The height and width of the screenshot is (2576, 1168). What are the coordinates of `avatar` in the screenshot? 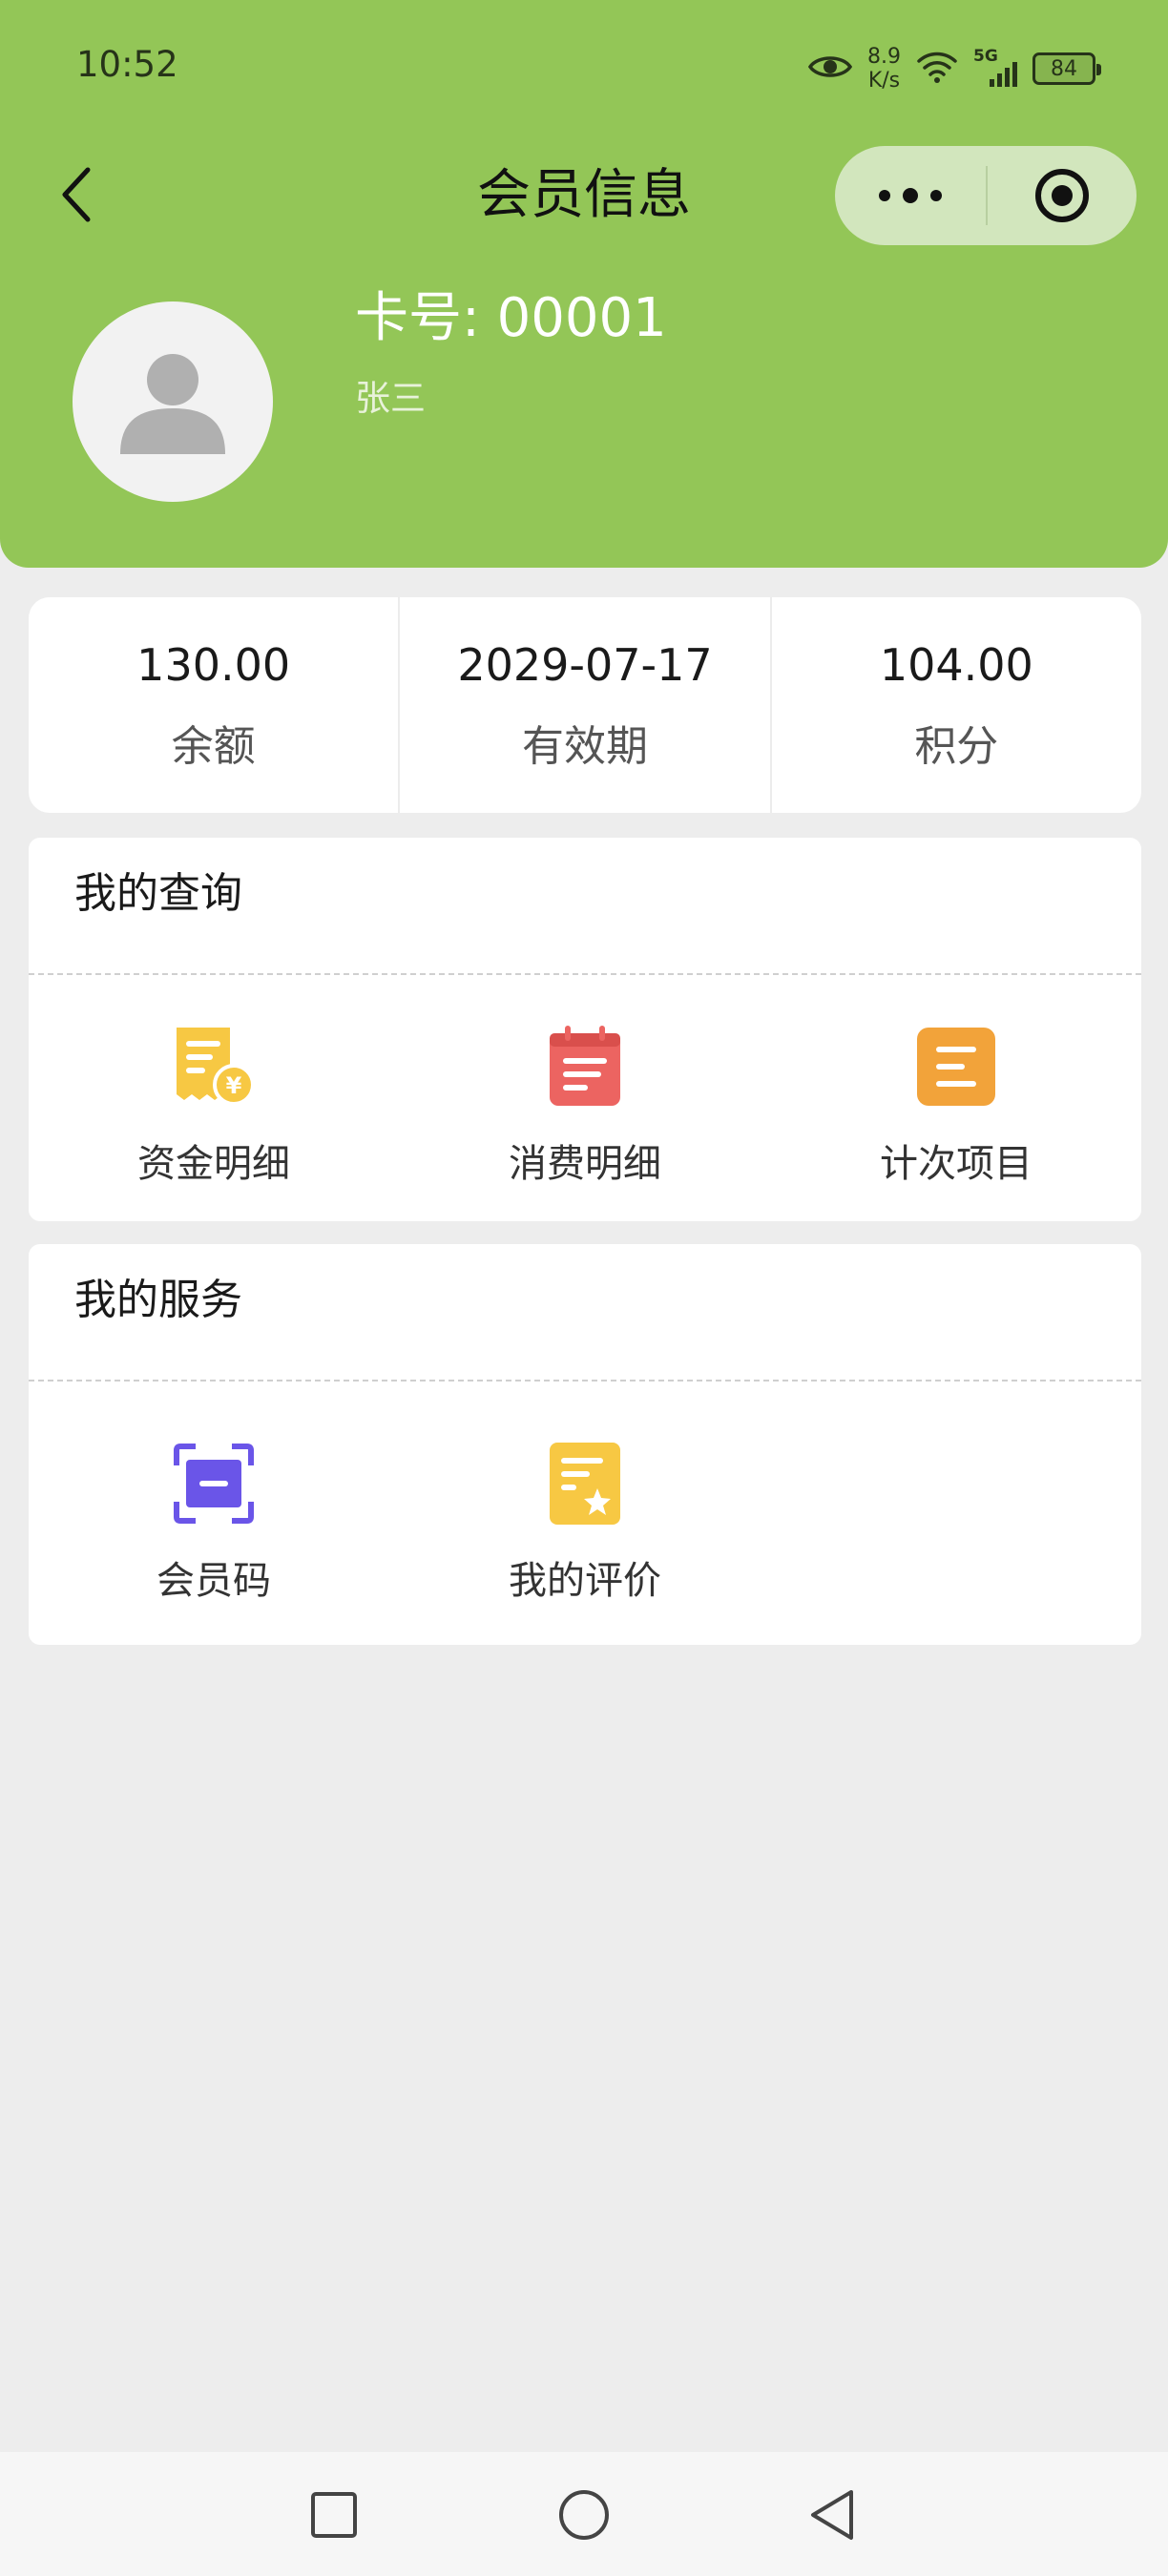 It's located at (173, 401).